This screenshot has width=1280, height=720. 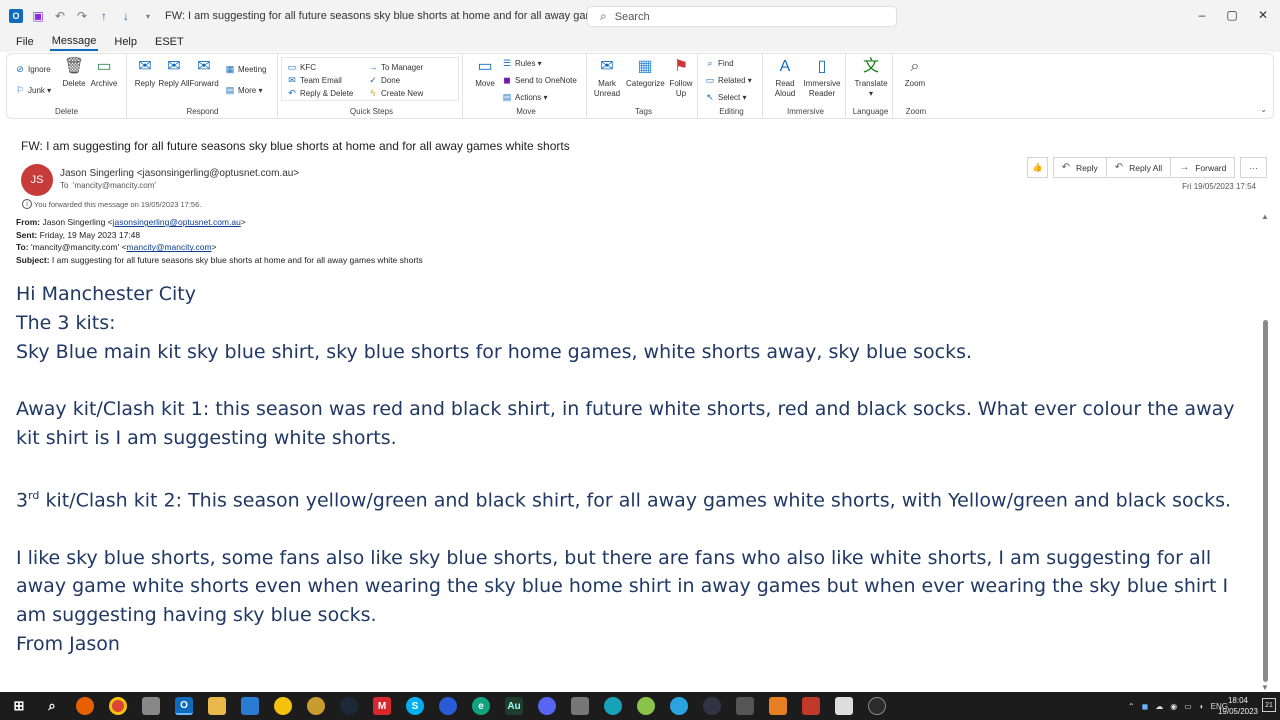 What do you see at coordinates (844, 706) in the screenshot?
I see `app-notes-icon` at bounding box center [844, 706].